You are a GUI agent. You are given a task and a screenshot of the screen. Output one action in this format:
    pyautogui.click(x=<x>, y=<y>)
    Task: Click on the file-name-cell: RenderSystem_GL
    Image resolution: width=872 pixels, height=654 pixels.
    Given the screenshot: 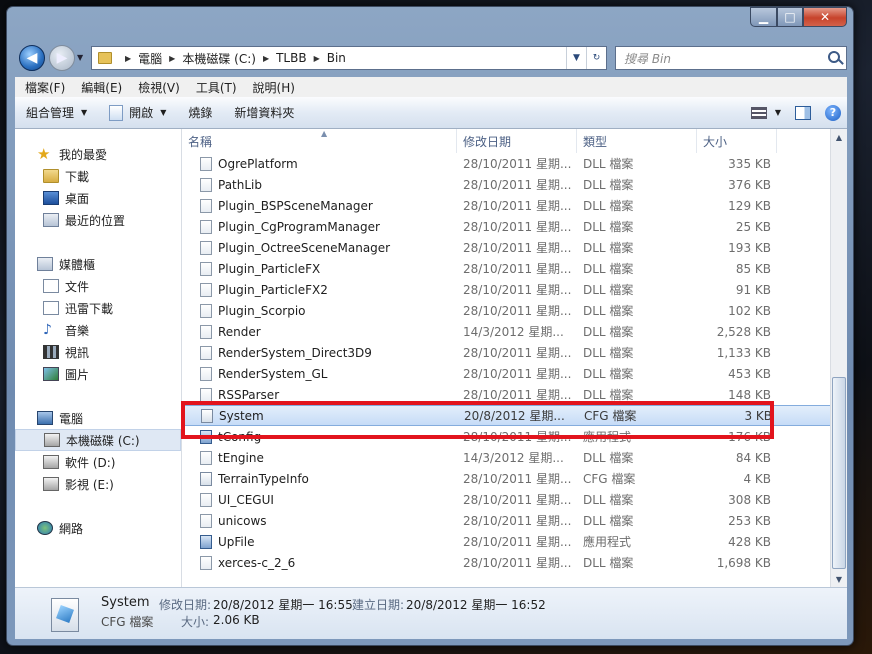 What is the action you would take?
    pyautogui.click(x=319, y=373)
    